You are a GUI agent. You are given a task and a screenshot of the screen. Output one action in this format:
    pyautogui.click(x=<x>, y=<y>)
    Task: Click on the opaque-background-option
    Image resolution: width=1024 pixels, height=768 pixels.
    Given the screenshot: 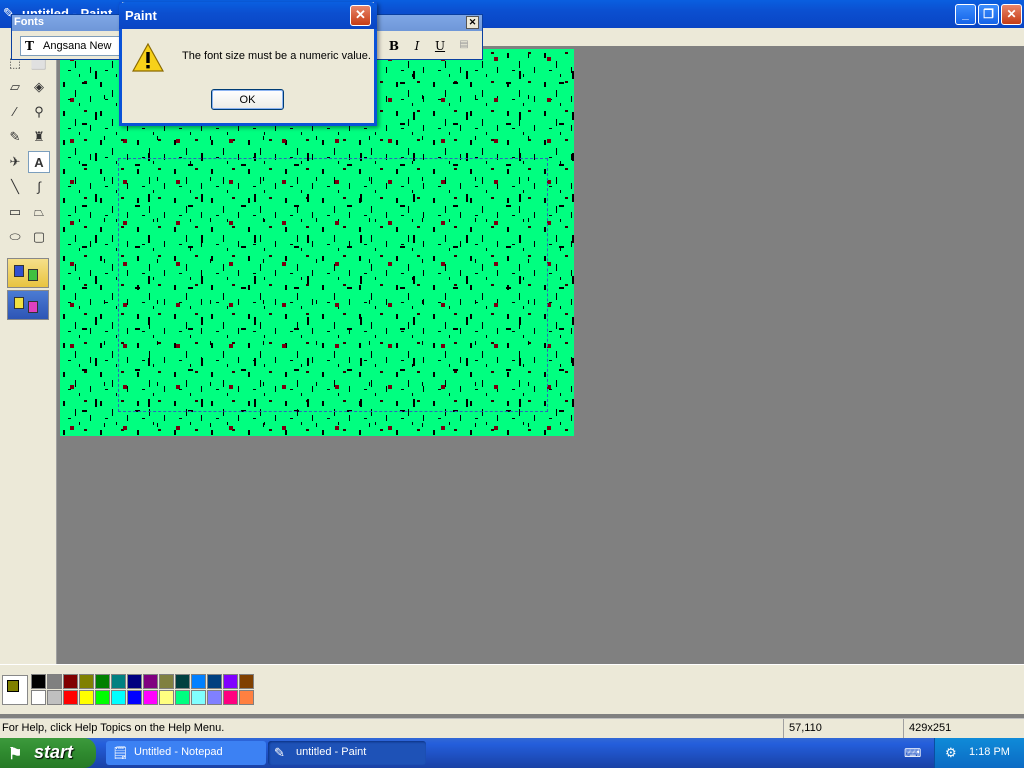 What is the action you would take?
    pyautogui.click(x=28, y=273)
    